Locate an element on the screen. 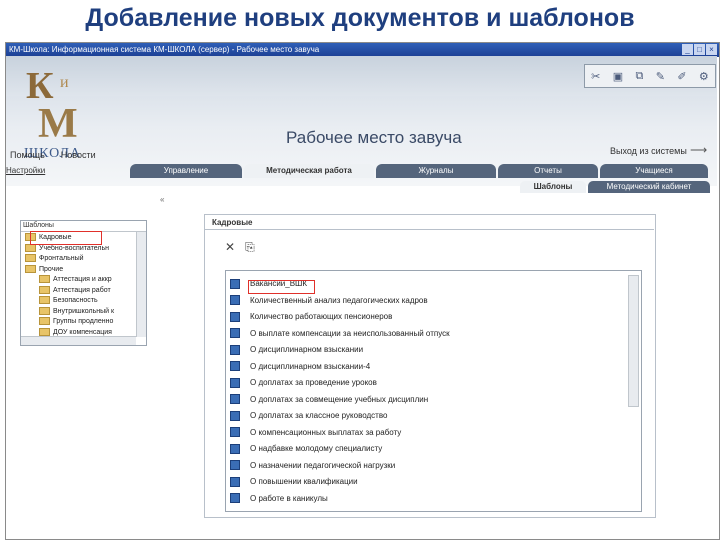  arrow-right-icon: ⟶ is located at coordinates (698, 150).